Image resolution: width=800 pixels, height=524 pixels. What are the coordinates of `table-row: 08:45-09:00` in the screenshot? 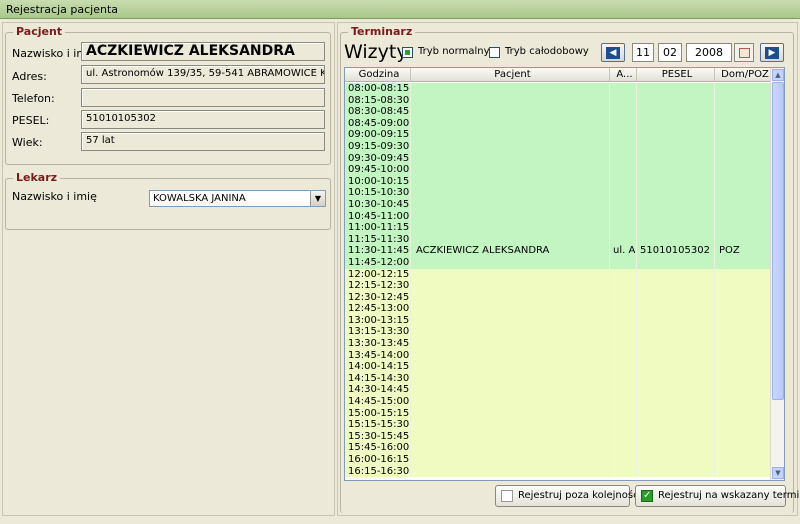 It's located at (558, 123).